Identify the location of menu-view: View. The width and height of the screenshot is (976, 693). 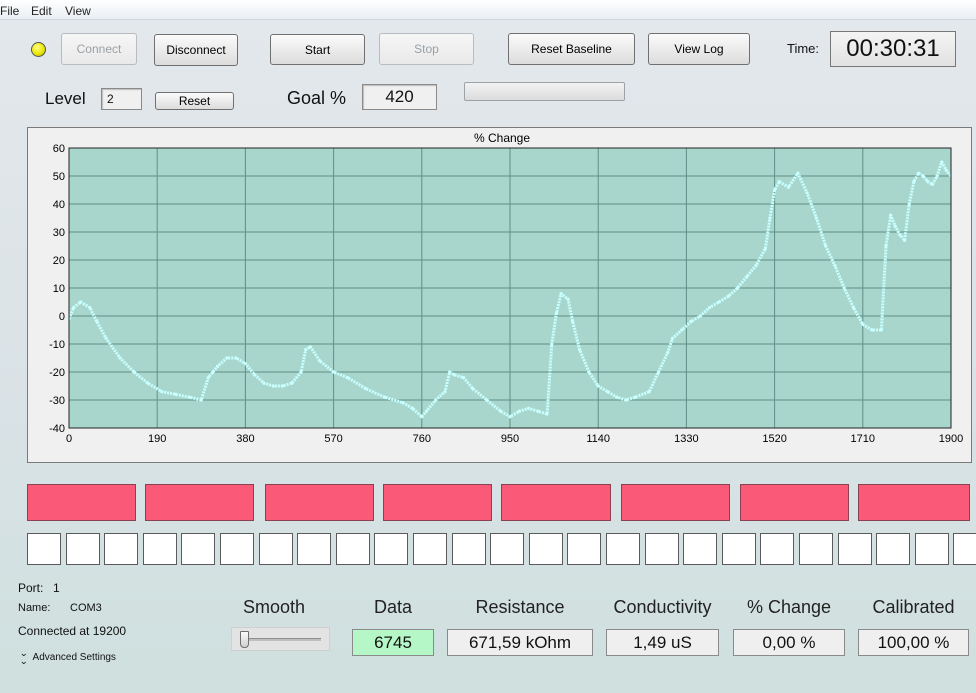
(78, 11).